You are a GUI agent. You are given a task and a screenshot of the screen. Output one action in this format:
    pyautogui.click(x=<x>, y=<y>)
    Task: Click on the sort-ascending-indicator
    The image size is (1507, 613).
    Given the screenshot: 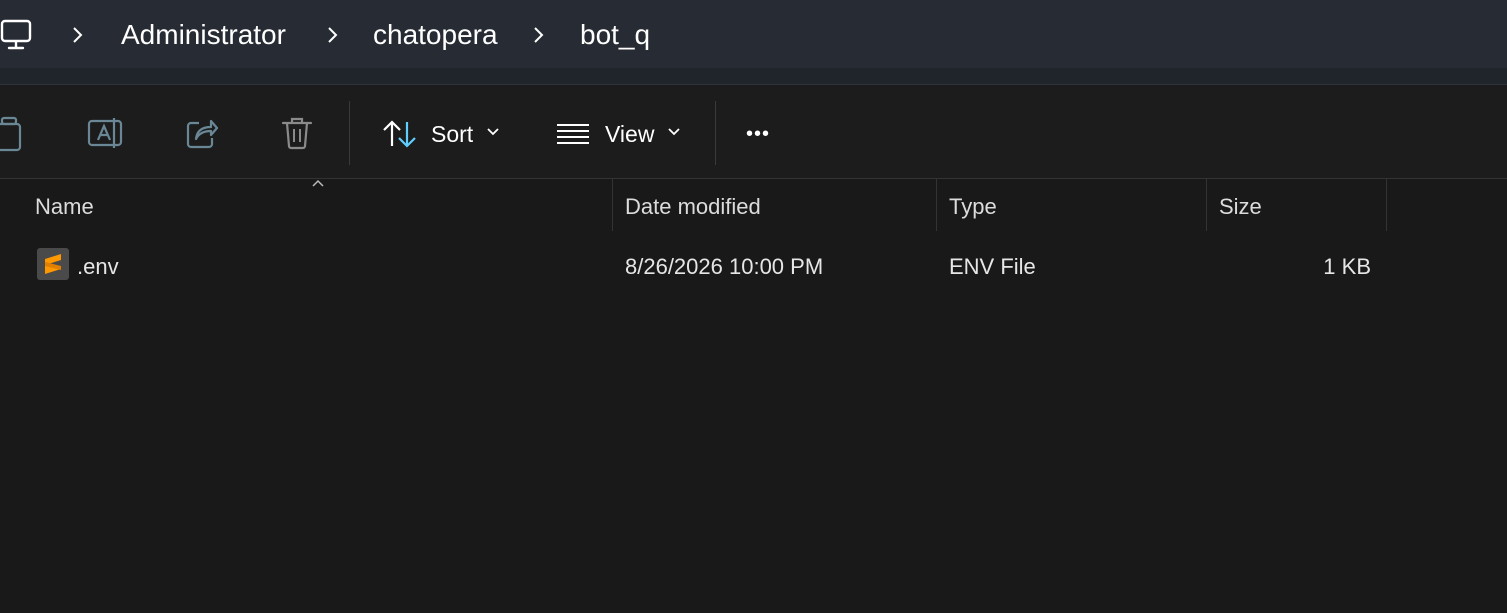 What is the action you would take?
    pyautogui.click(x=318, y=183)
    